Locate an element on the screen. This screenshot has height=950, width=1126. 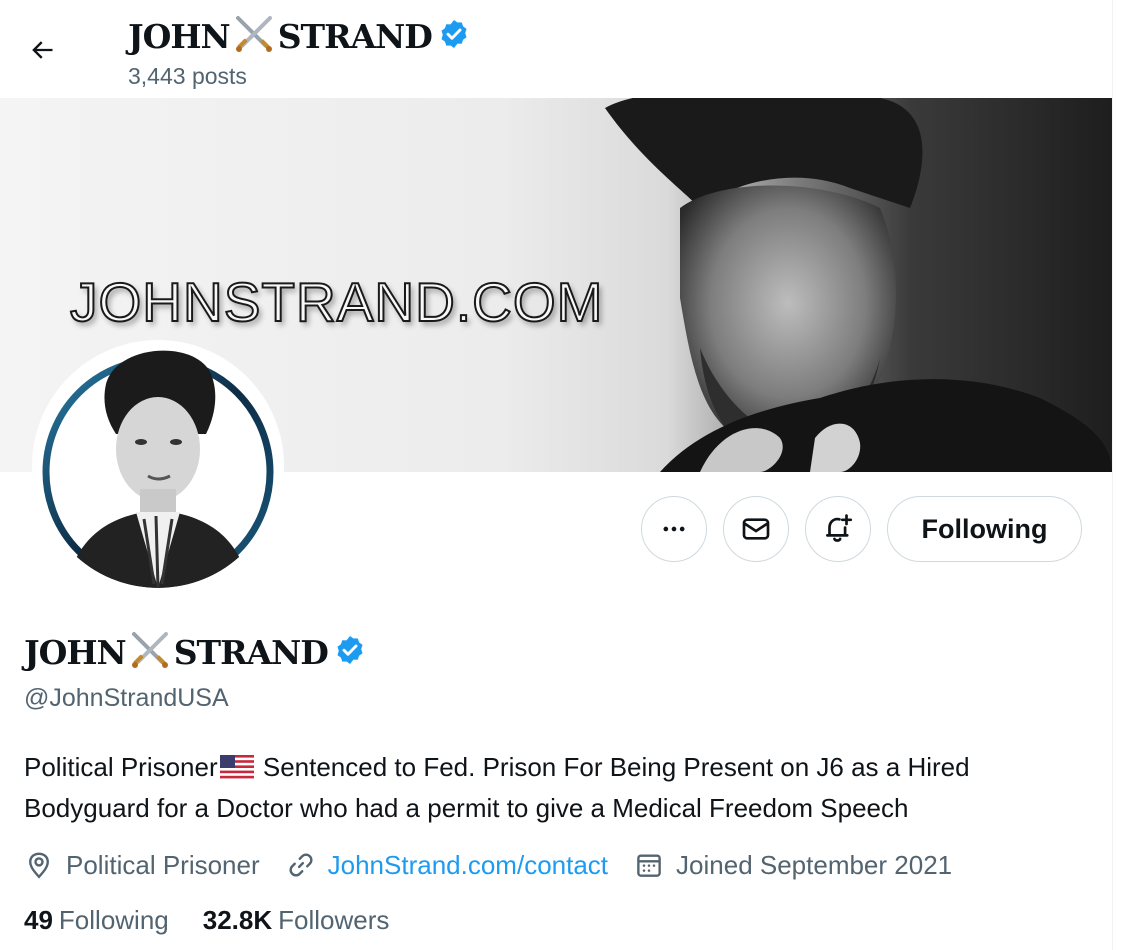
header-name-first: JOHN is located at coordinates (179, 36).